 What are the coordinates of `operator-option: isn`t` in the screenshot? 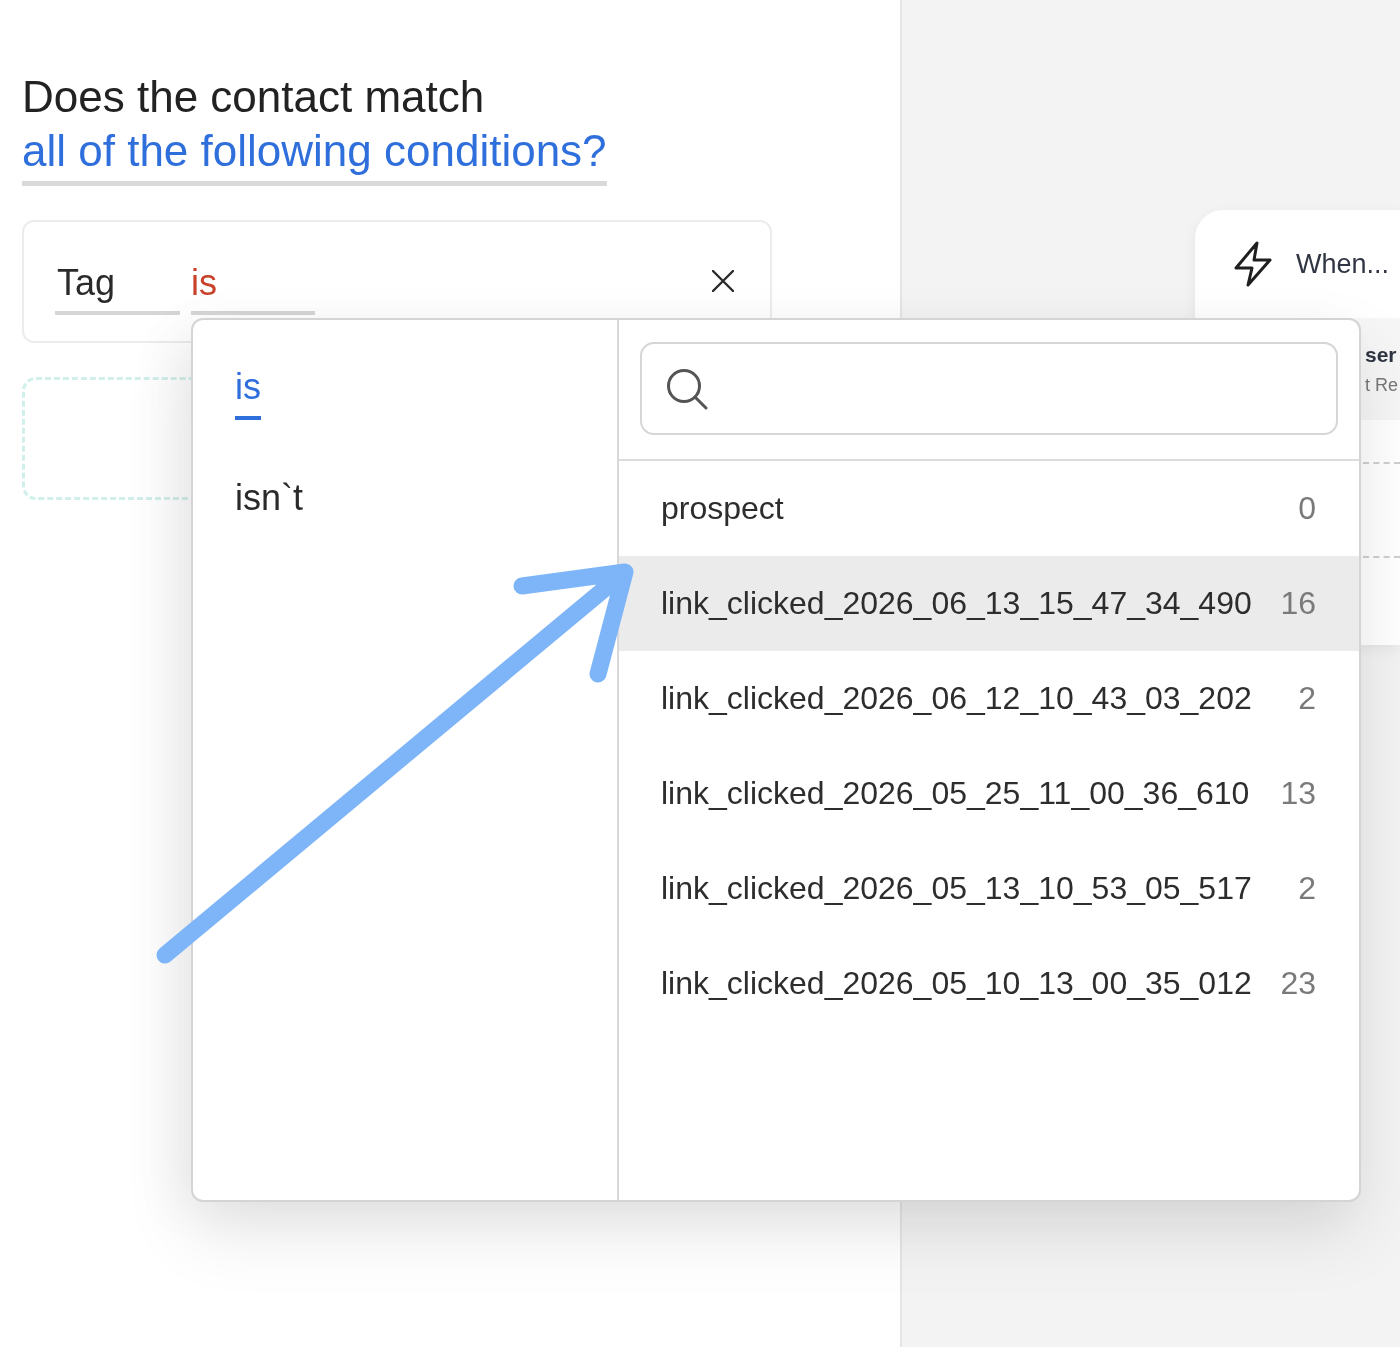 It's located at (269, 503).